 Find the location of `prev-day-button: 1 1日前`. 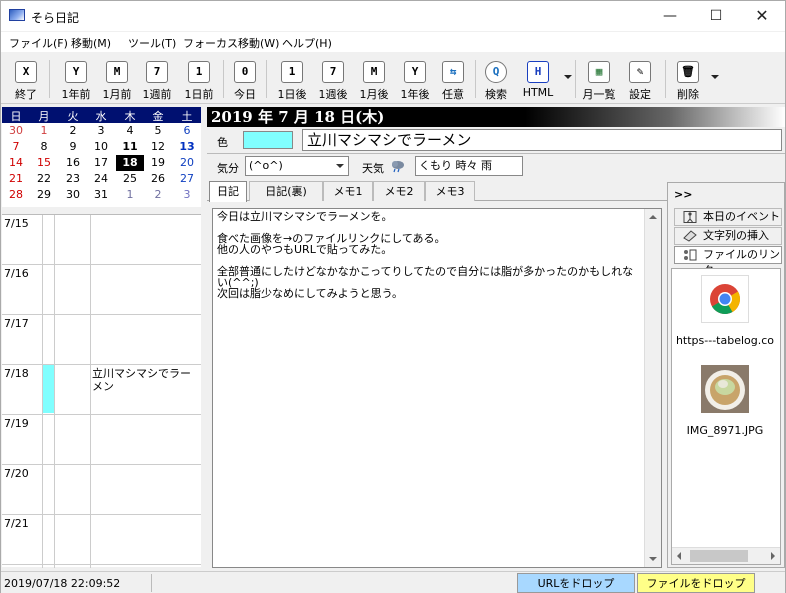

prev-day-button: 1 1日前 is located at coordinates (199, 79).